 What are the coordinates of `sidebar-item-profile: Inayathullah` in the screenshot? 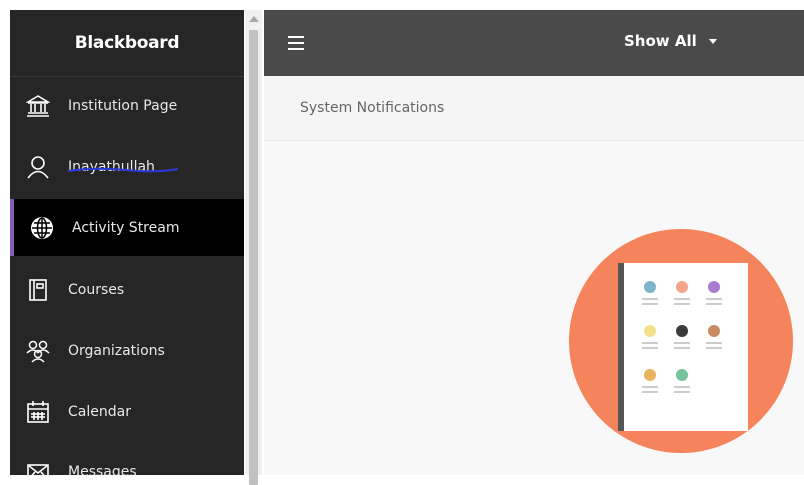 It's located at (127, 166).